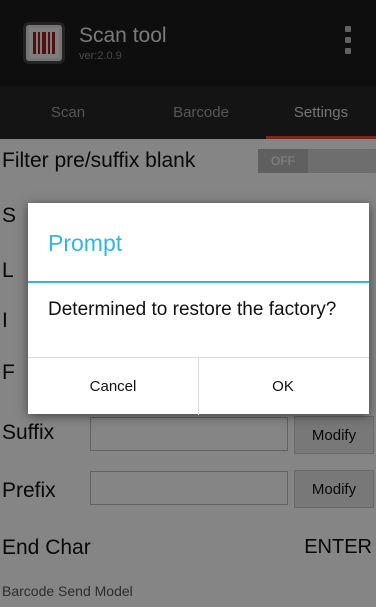  I want to click on cancel-button: Cancel, so click(113, 386).